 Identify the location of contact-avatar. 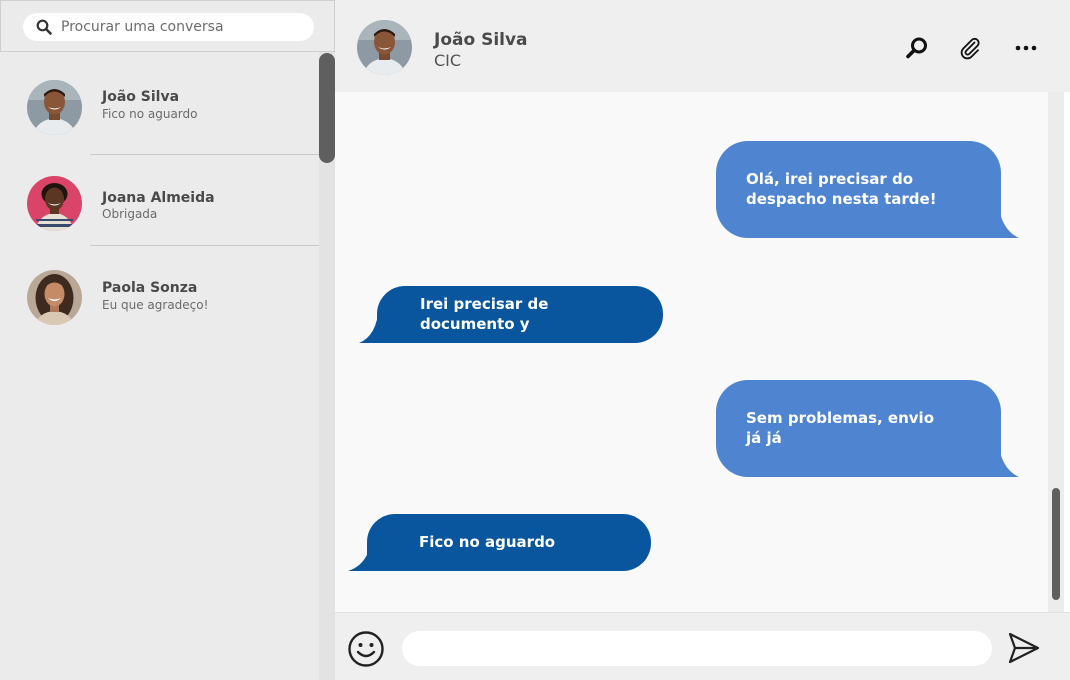
(384, 47).